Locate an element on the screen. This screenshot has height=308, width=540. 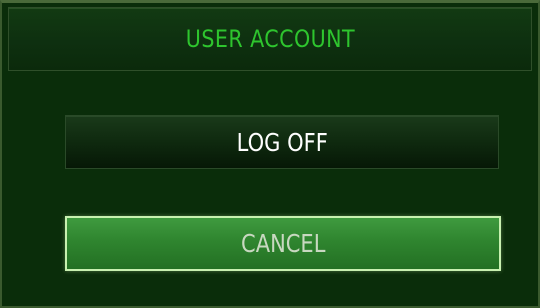
cancel-button: CANCEL is located at coordinates (283, 243).